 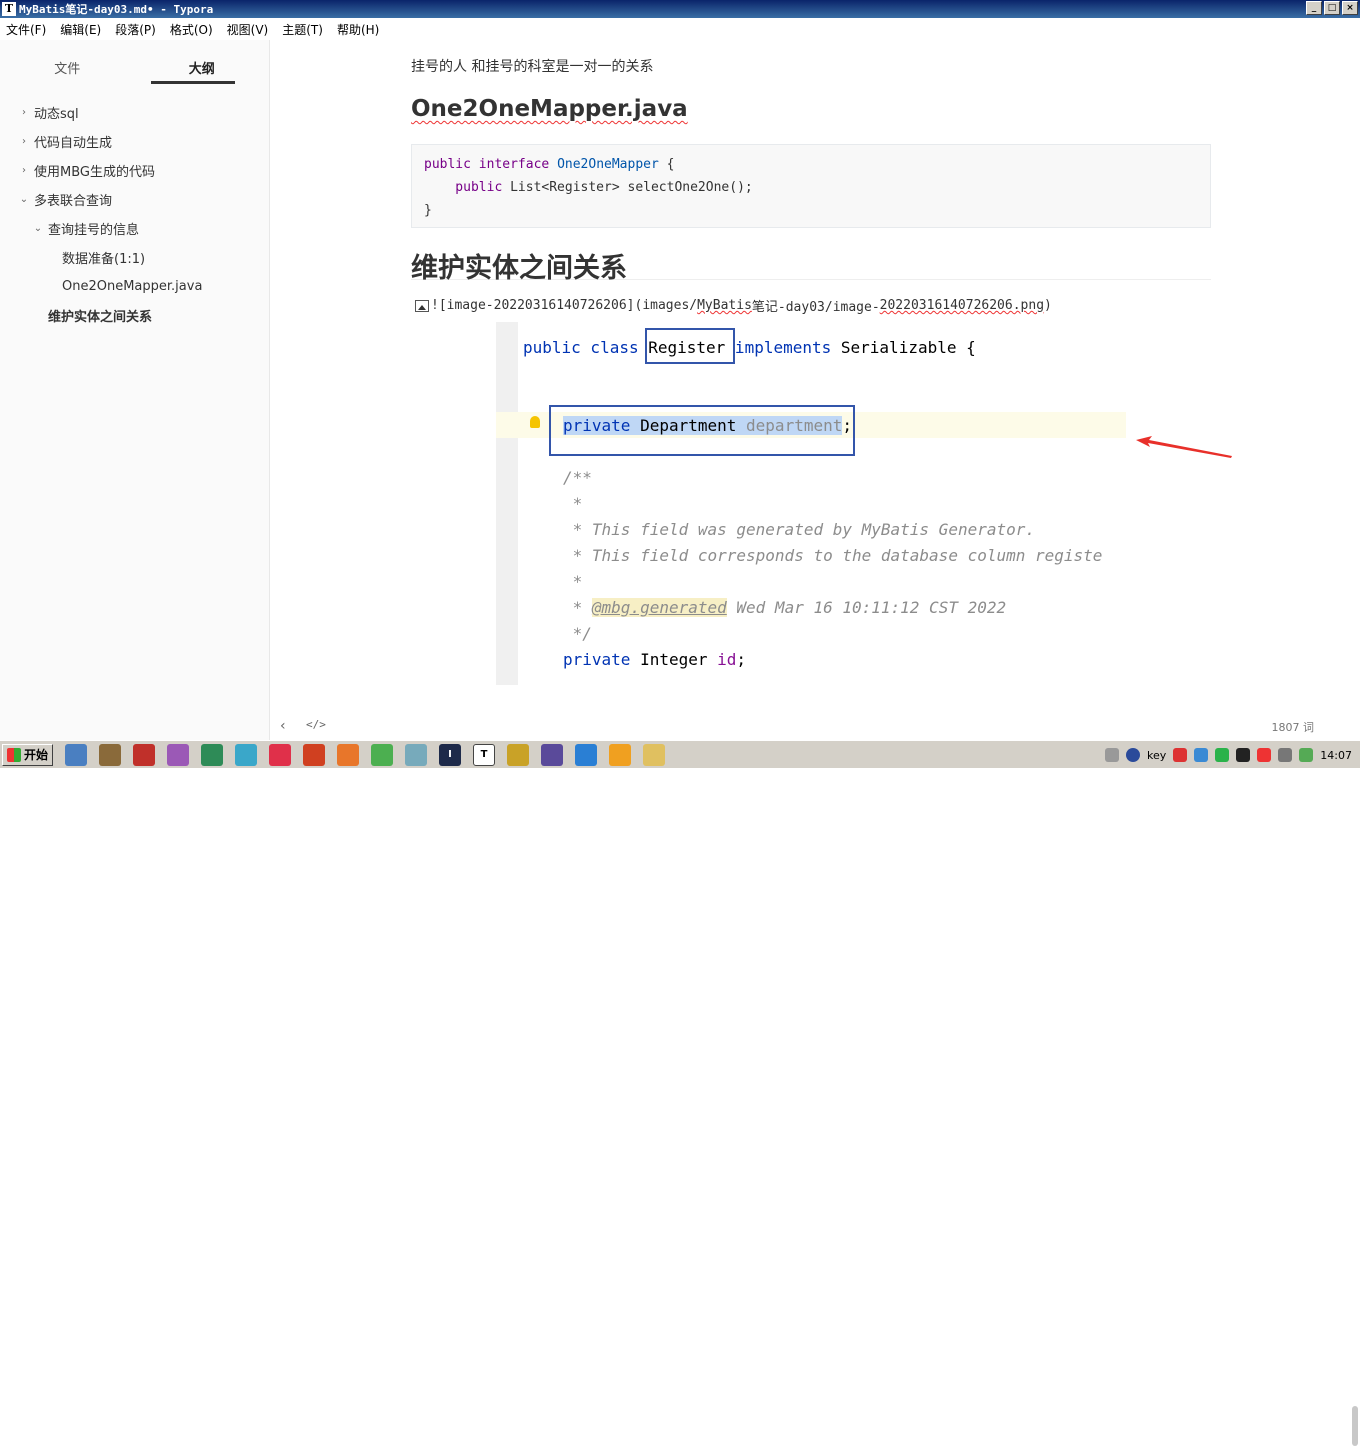 What do you see at coordinates (518, 754) in the screenshot?
I see `notepad-icon` at bounding box center [518, 754].